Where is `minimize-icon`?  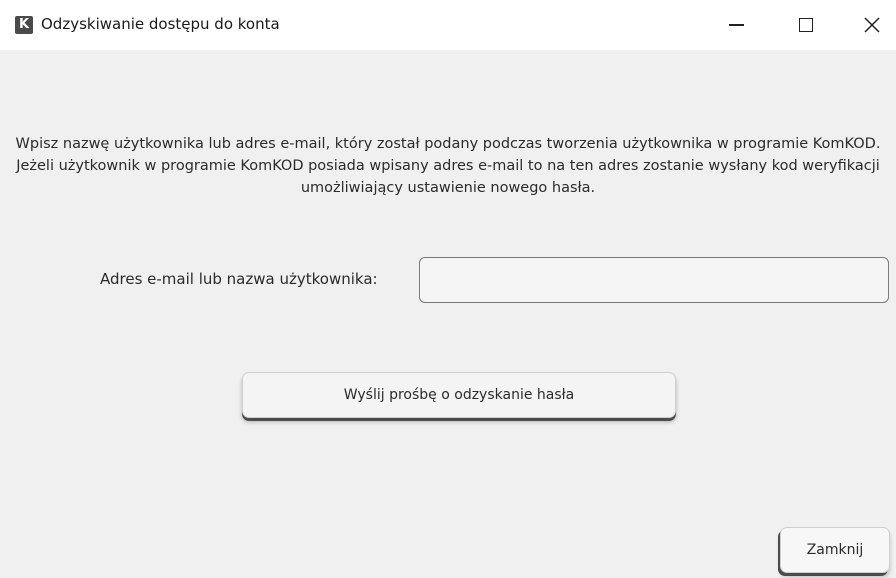
minimize-icon is located at coordinates (736, 25).